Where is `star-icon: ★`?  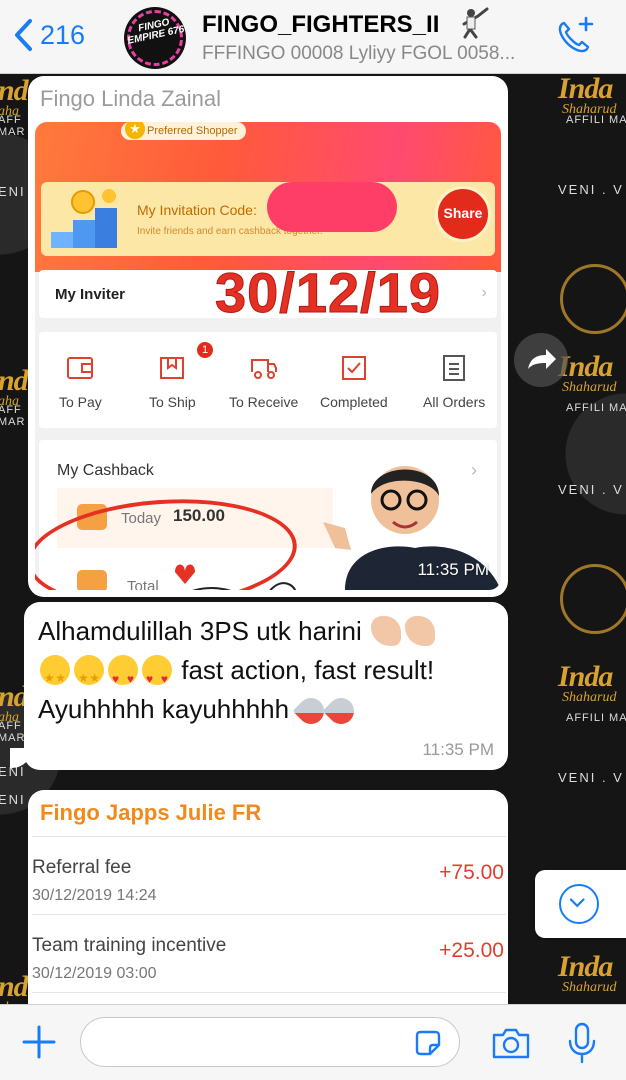 star-icon: ★ is located at coordinates (135, 130).